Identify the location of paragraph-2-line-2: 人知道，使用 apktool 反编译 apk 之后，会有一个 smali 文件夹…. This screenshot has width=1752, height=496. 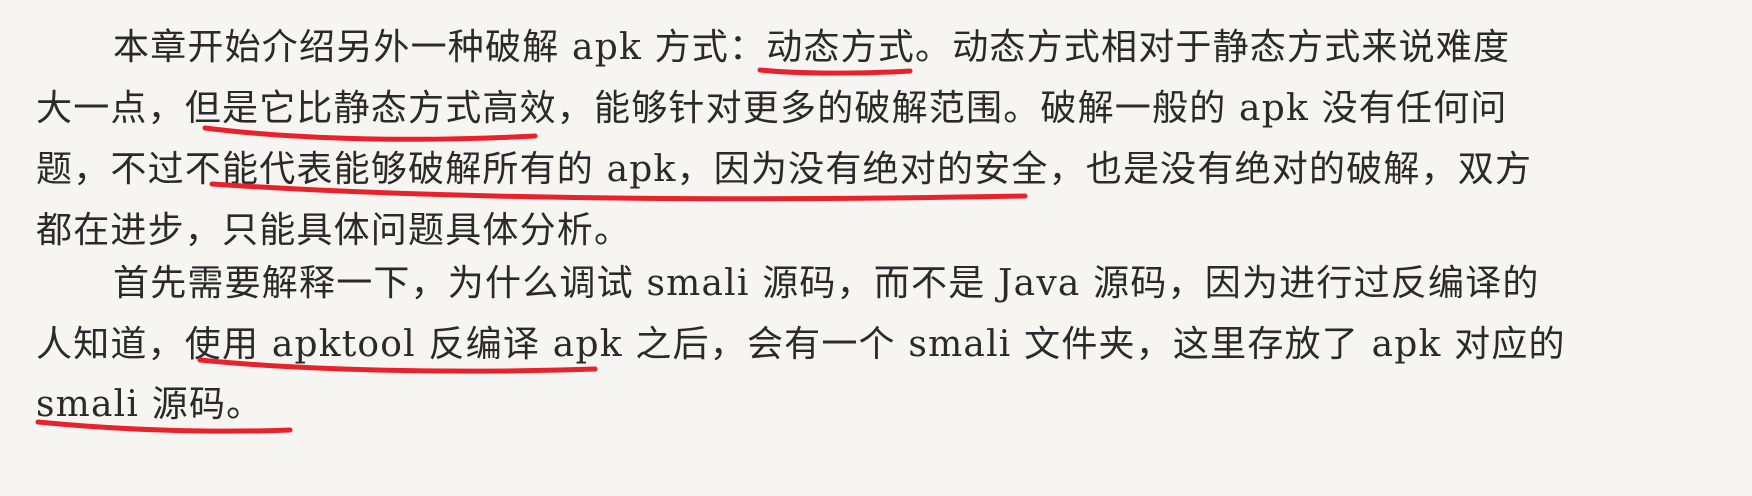
(801, 344).